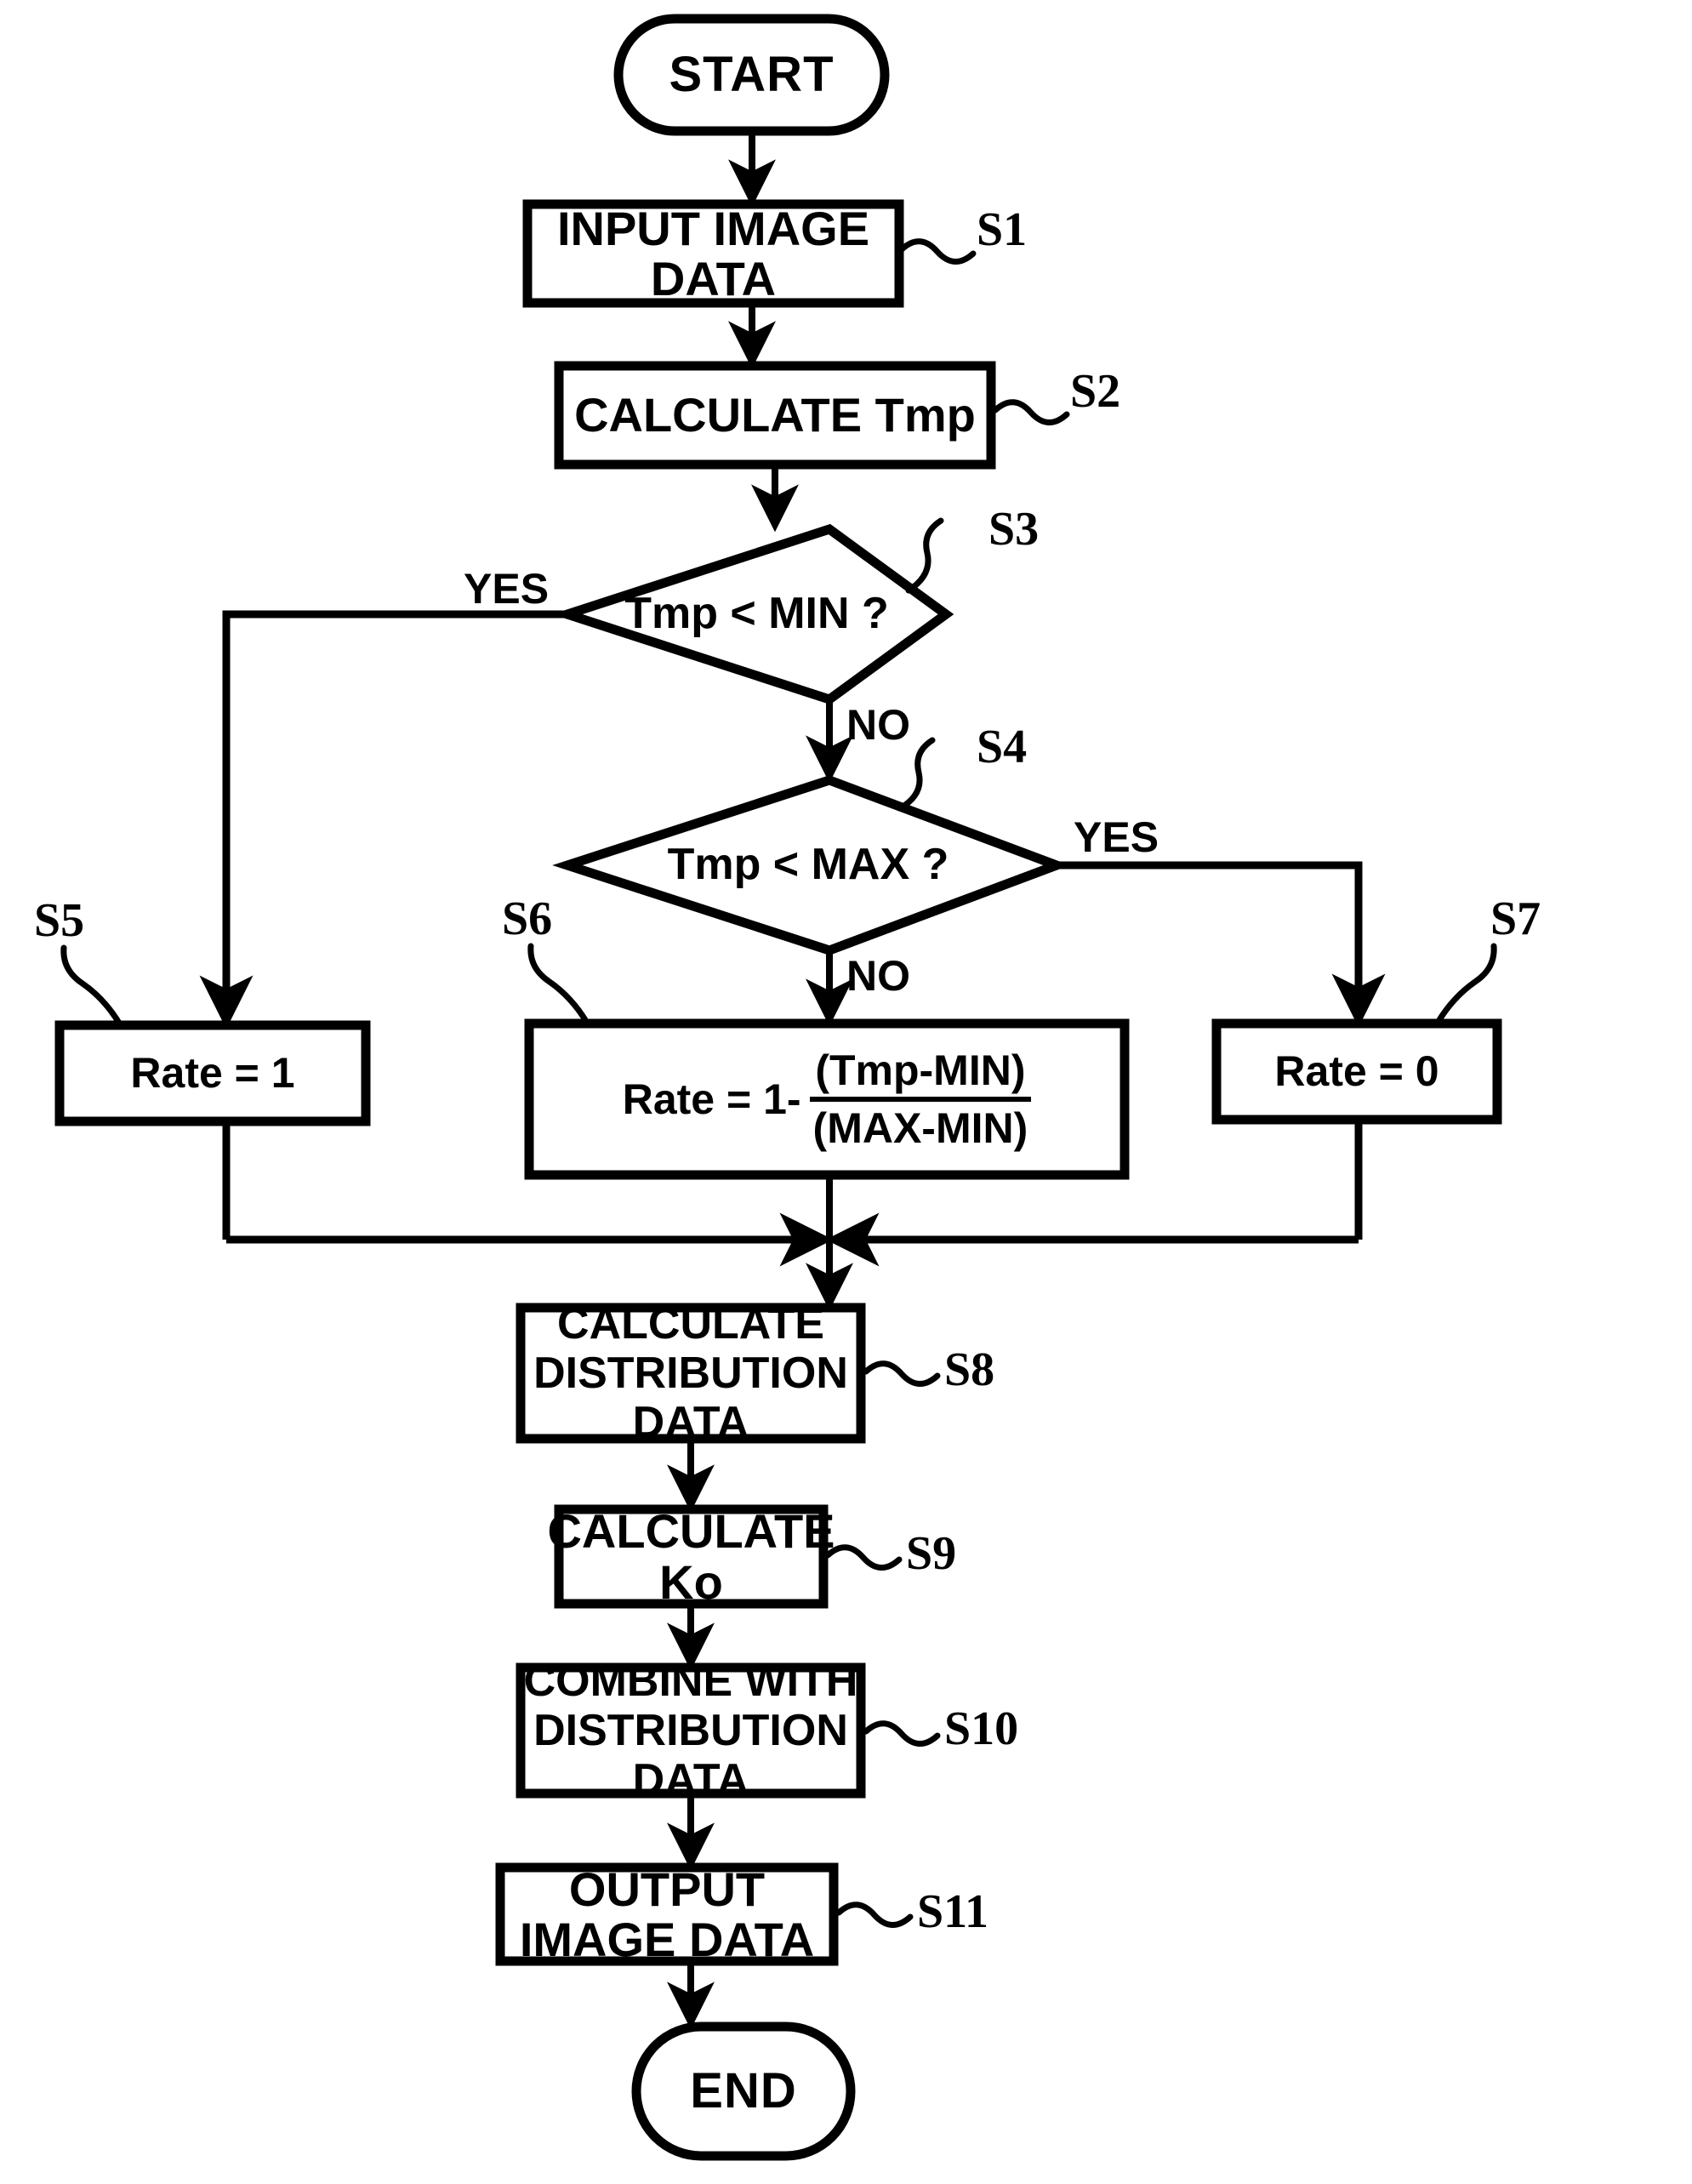 The height and width of the screenshot is (2184, 1692). What do you see at coordinates (753, 614) in the screenshot?
I see `s3-decision-shape` at bounding box center [753, 614].